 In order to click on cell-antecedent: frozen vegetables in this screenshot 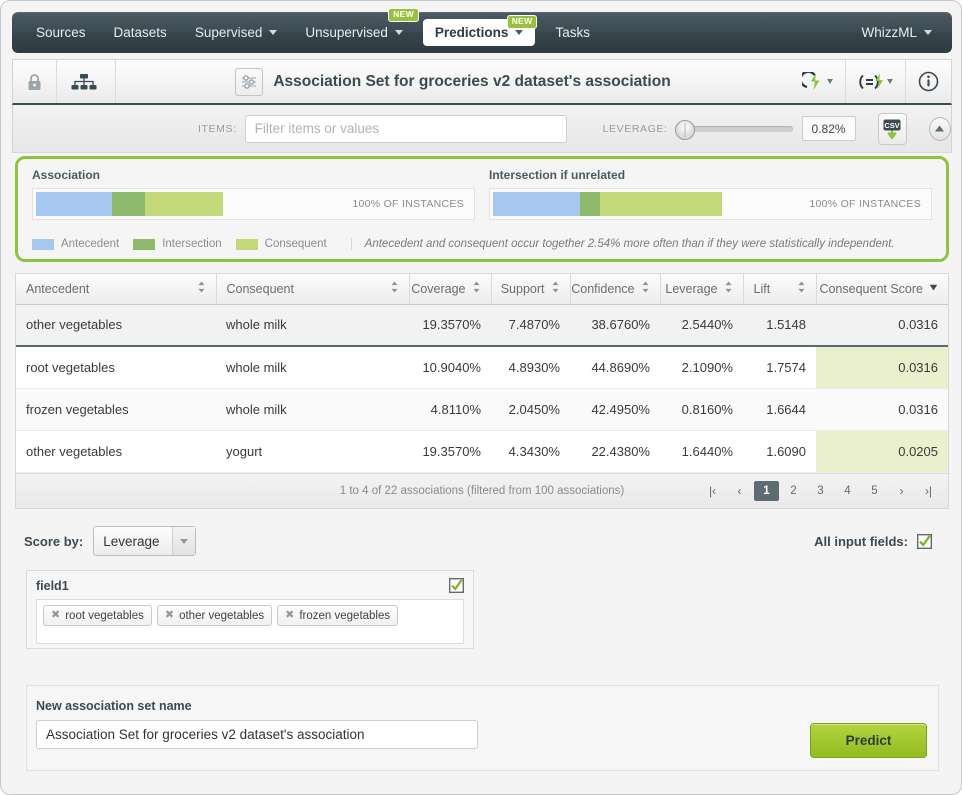, I will do `click(116, 409)`.